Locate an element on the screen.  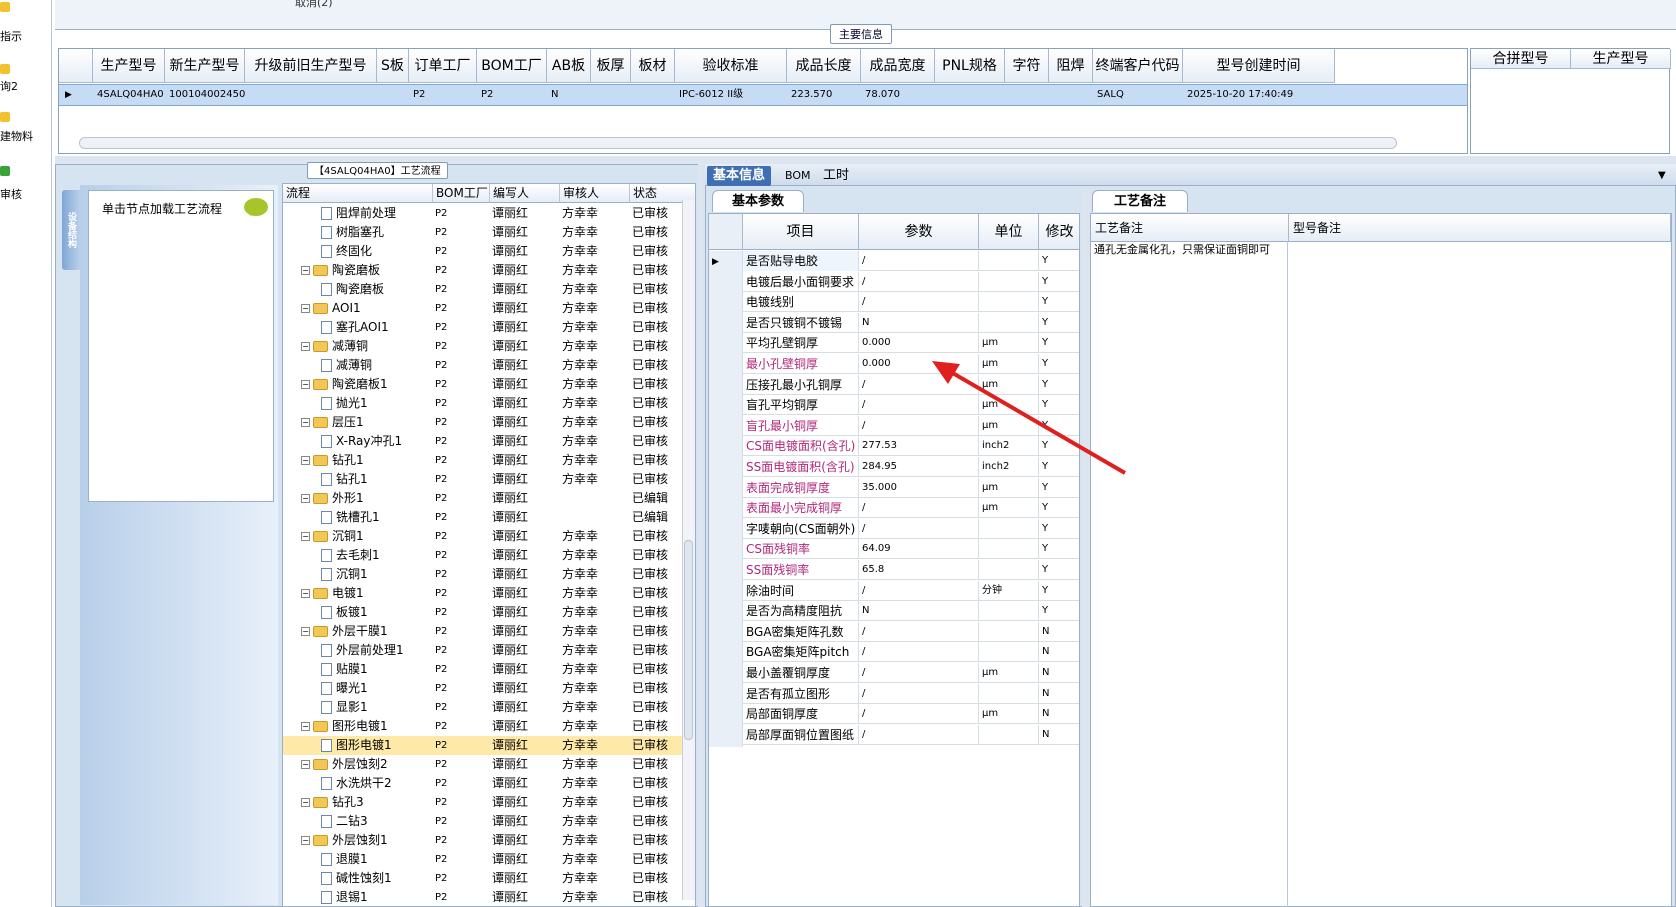
table-cell-main-11: 78.070 is located at coordinates (898, 95).